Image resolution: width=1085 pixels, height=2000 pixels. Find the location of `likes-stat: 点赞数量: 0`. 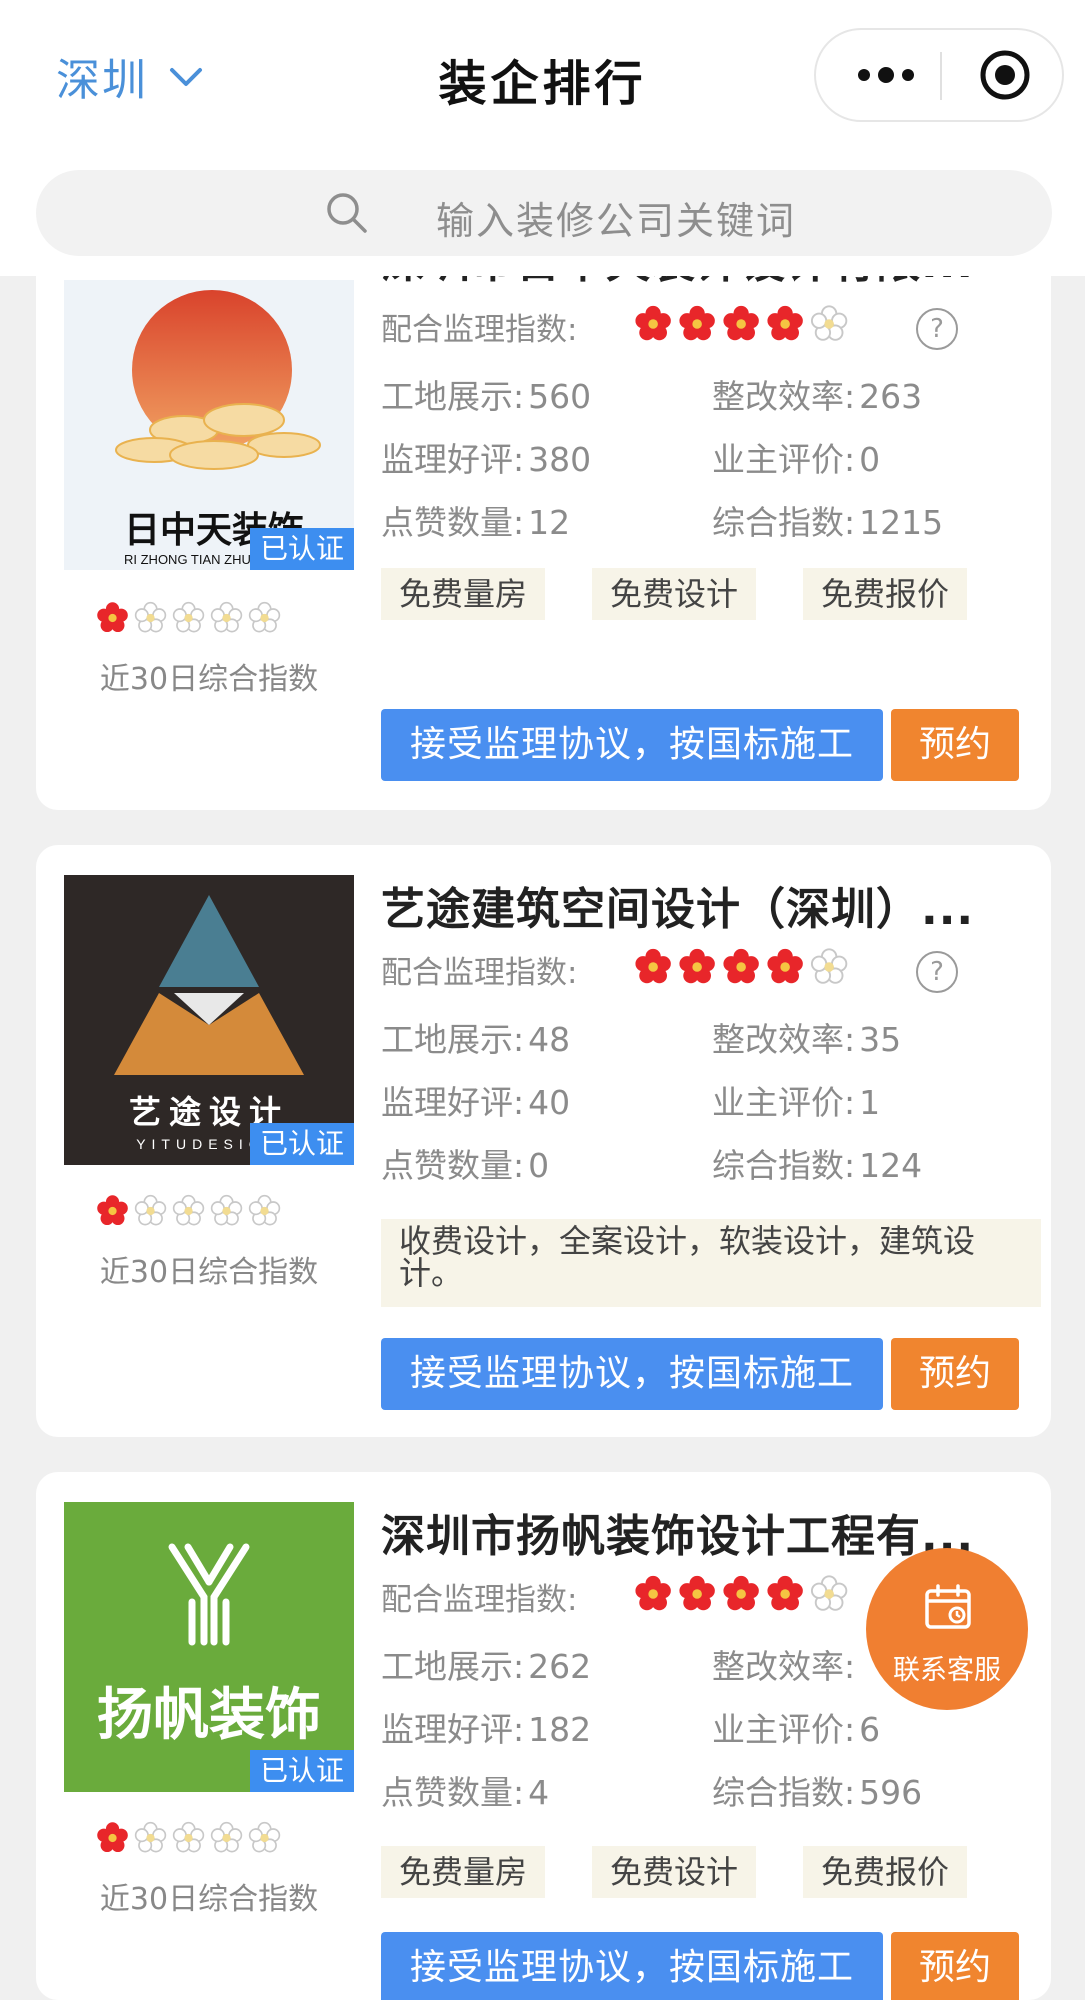

likes-stat: 点赞数量: 0 is located at coordinates (465, 1163).